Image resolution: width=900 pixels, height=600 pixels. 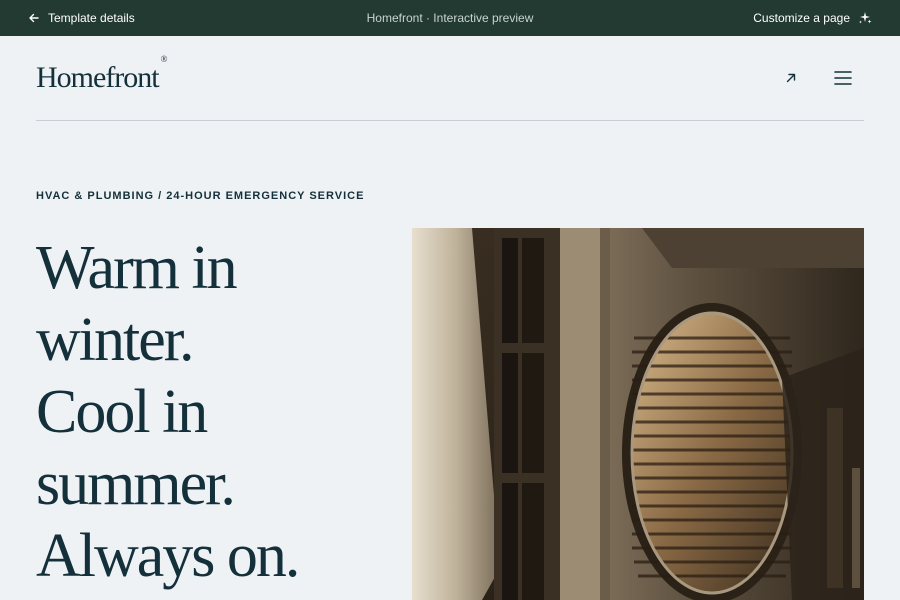 What do you see at coordinates (164, 59) in the screenshot?
I see `registered-mark: ®` at bounding box center [164, 59].